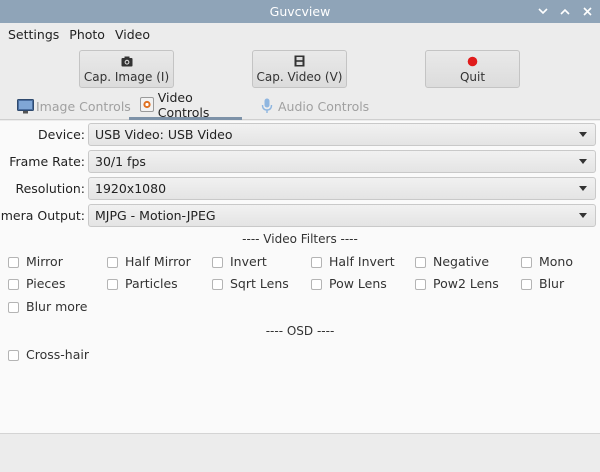 This screenshot has width=600, height=472. Describe the element at coordinates (358, 283) in the screenshot. I see `filter-label: Pow Lens` at that location.